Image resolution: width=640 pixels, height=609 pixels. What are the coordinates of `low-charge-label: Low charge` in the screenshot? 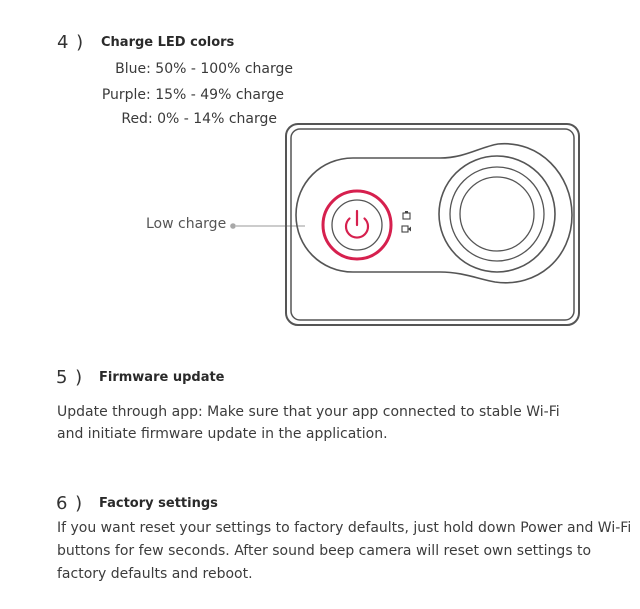 It's located at (186, 224).